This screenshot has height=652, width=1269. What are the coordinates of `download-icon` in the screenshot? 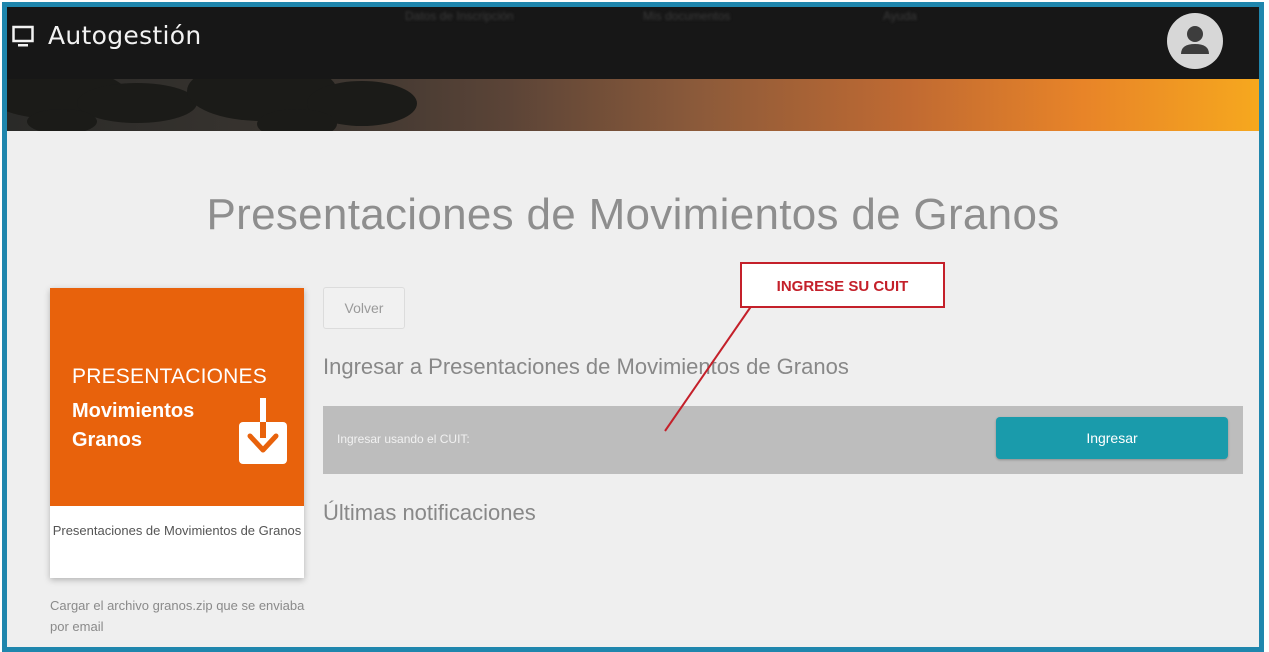 It's located at (263, 431).